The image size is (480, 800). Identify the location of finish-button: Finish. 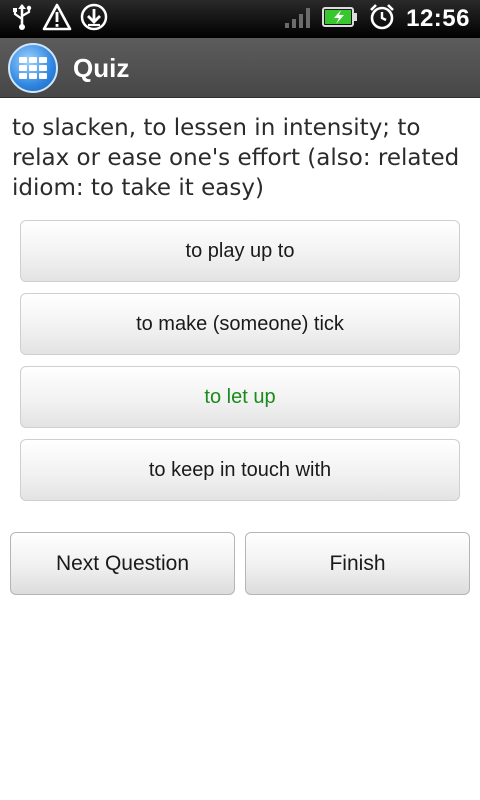
(357, 563).